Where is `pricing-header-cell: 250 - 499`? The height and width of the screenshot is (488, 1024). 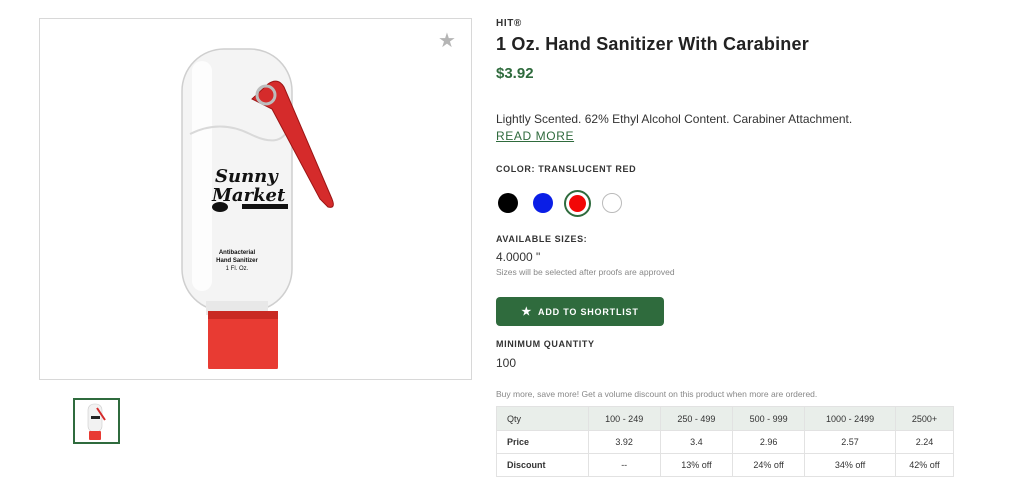 pricing-header-cell: 250 - 499 is located at coordinates (696, 418).